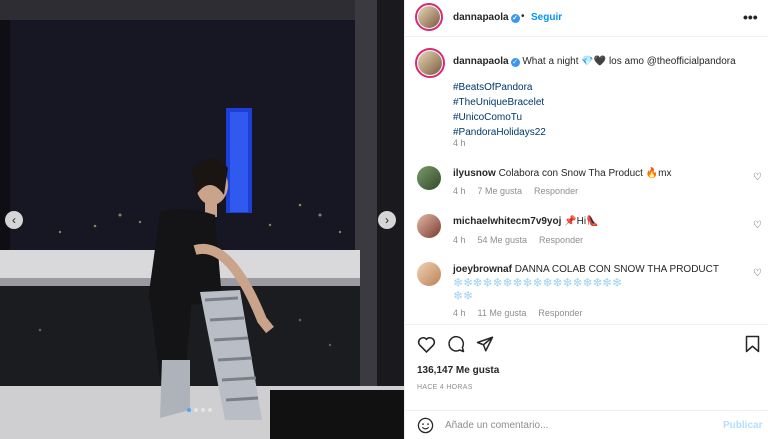  I want to click on comment-button, so click(456, 345).